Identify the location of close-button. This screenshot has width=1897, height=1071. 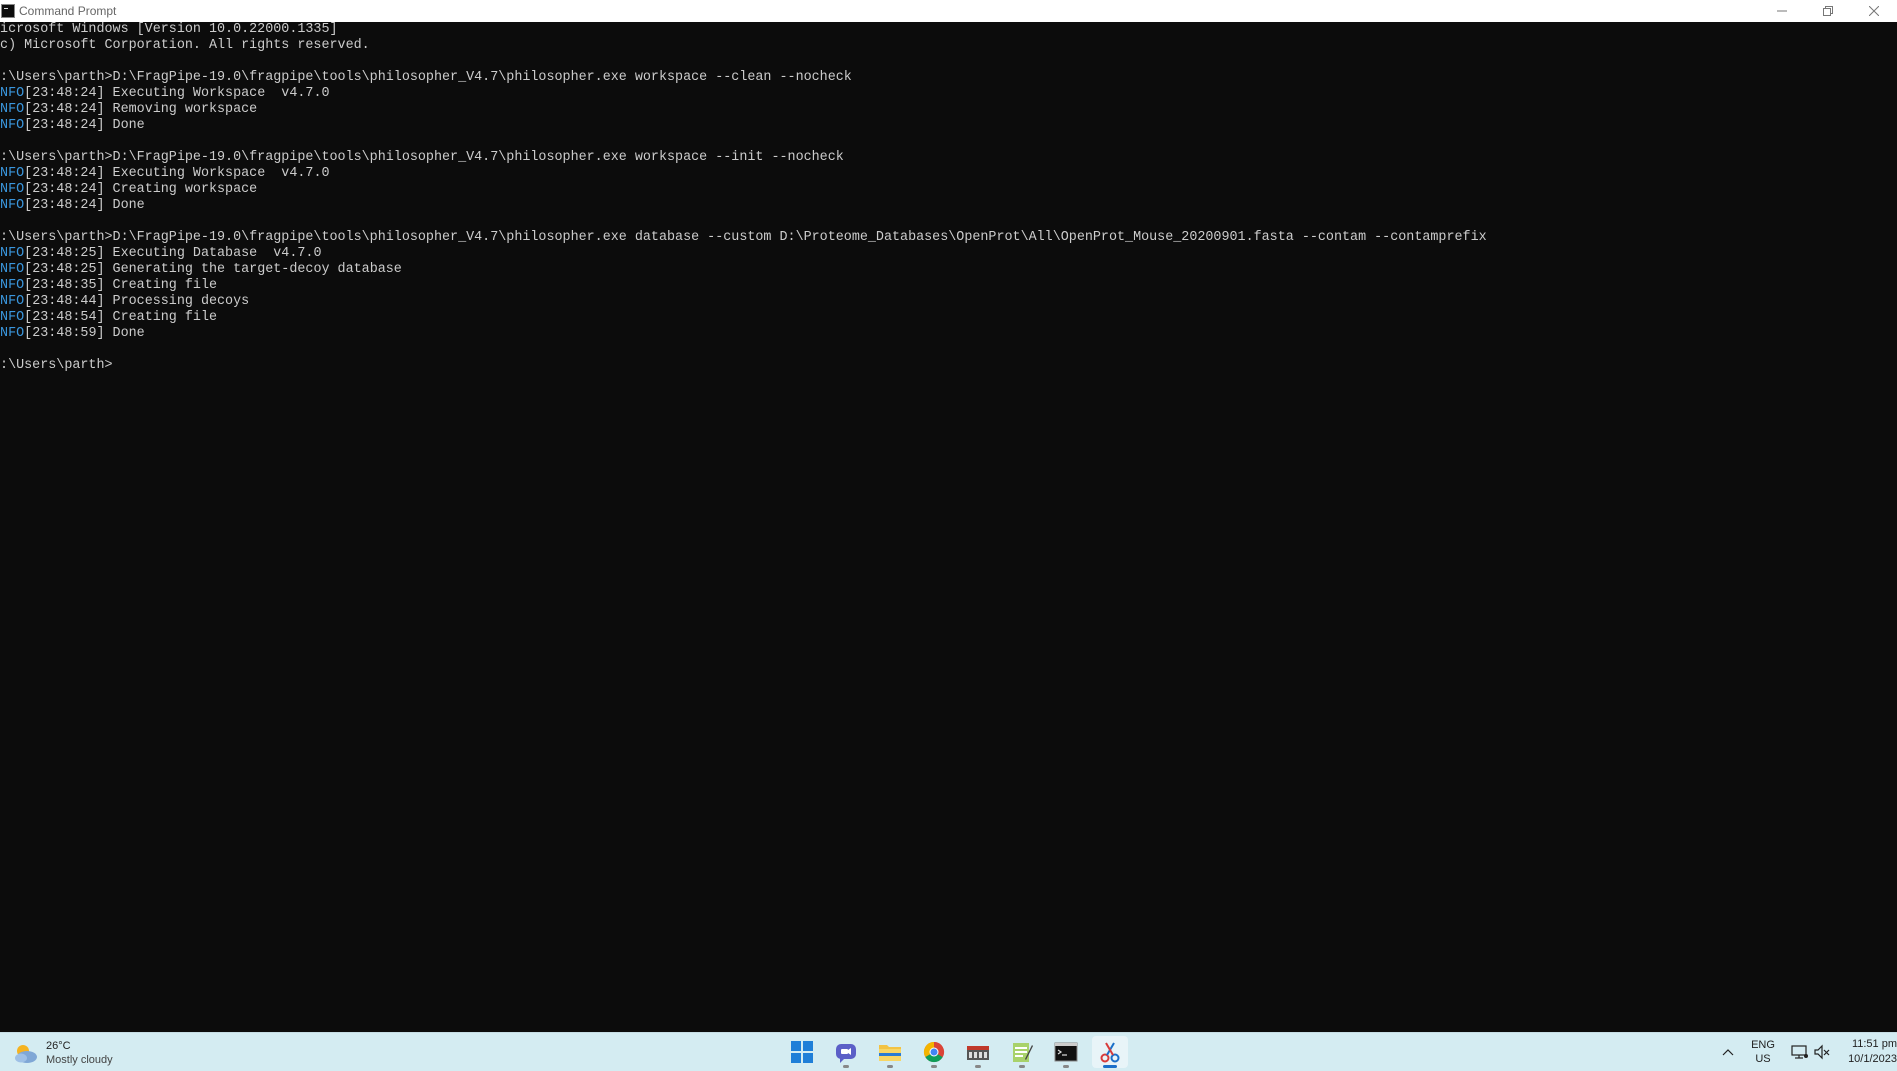
(1874, 11).